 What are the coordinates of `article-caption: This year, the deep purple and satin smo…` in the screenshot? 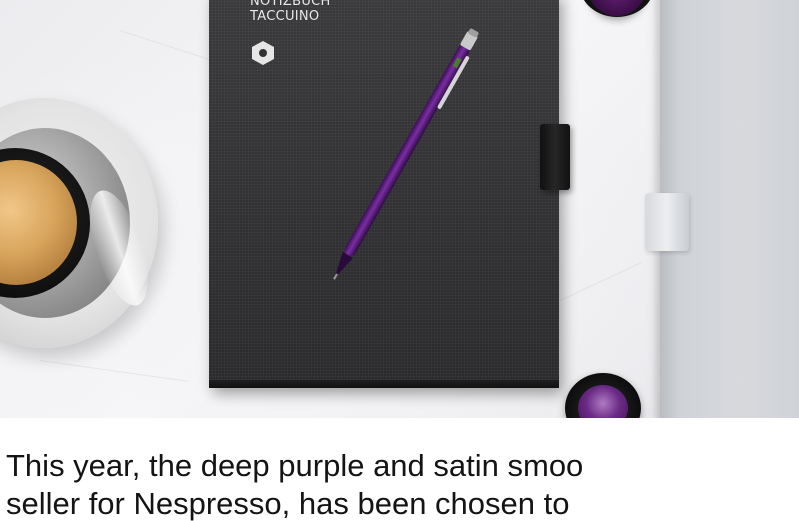 It's located at (402, 484).